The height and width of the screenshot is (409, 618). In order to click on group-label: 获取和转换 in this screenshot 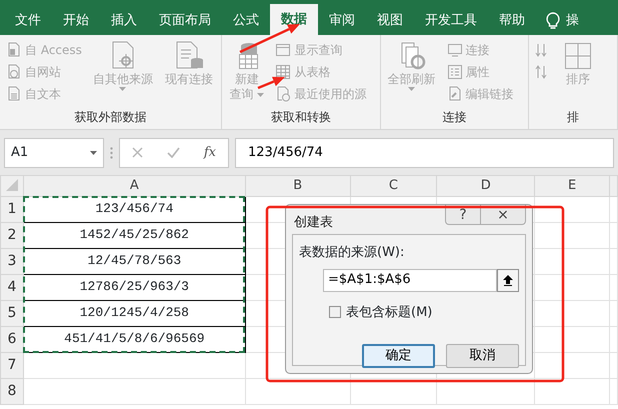, I will do `click(301, 117)`.